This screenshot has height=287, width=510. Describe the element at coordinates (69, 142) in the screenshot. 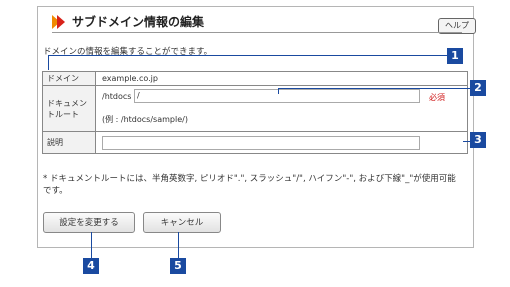

I see `memo-label: 説明` at that location.